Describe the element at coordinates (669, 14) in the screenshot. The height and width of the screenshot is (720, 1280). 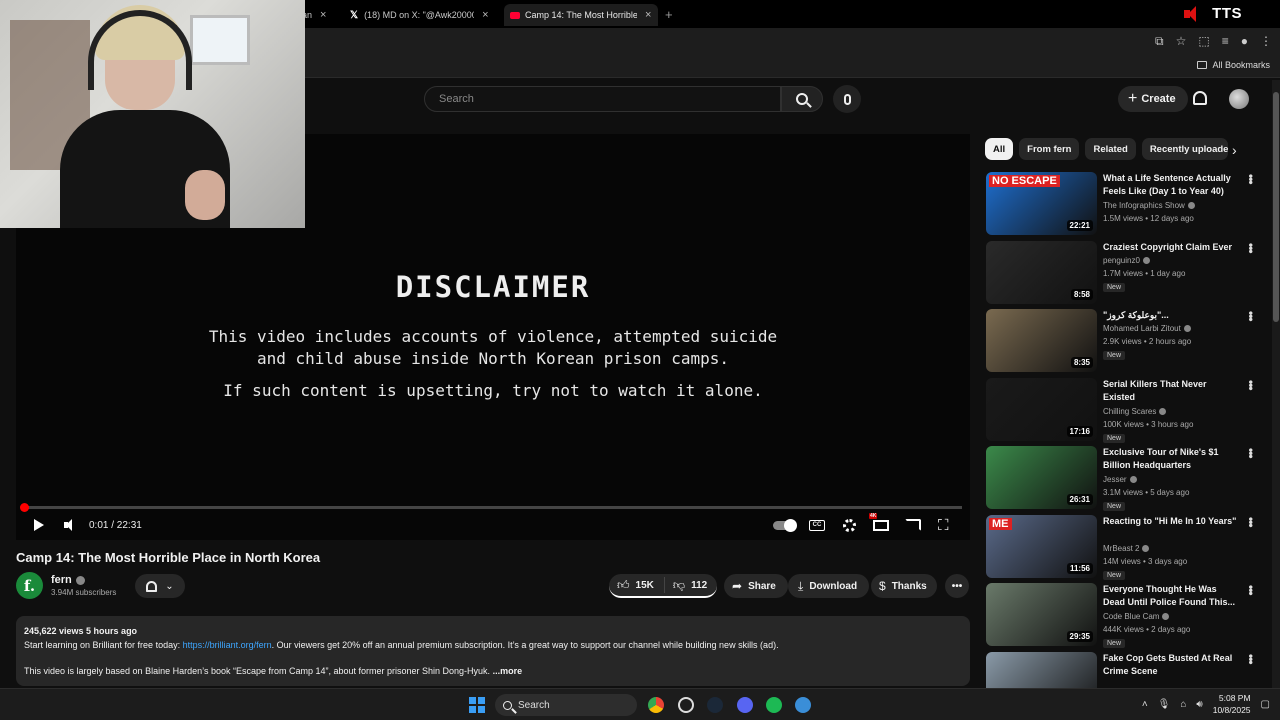
I see `new-tab-button: +` at that location.